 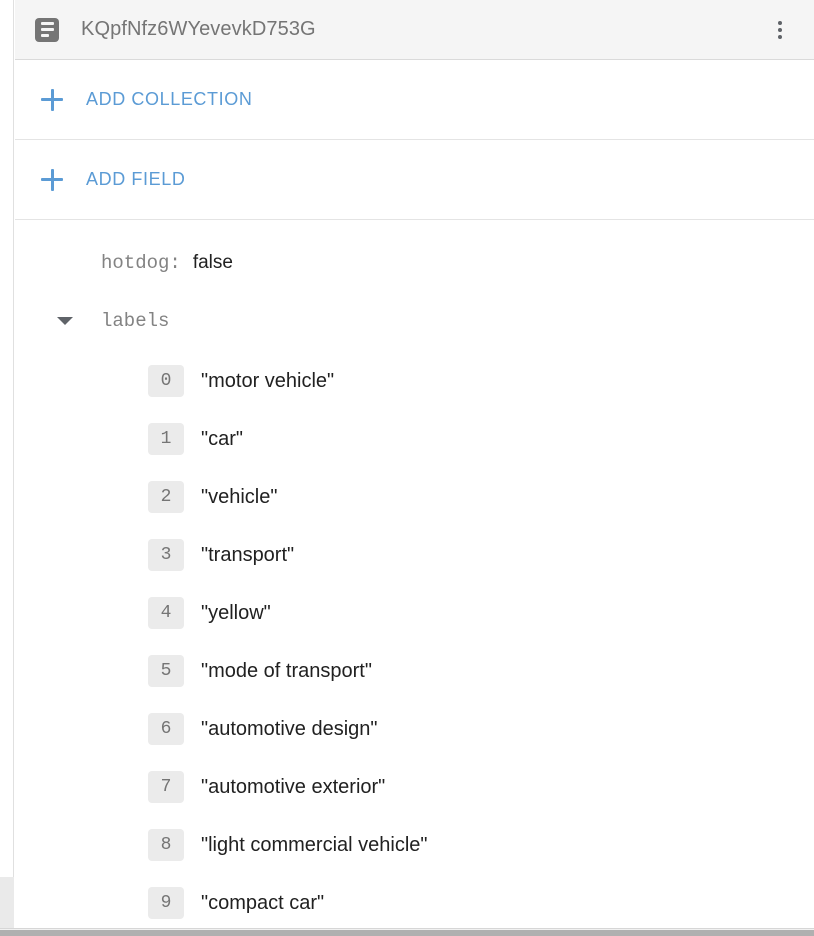 I want to click on array-index-badge: 8, so click(x=166, y=845).